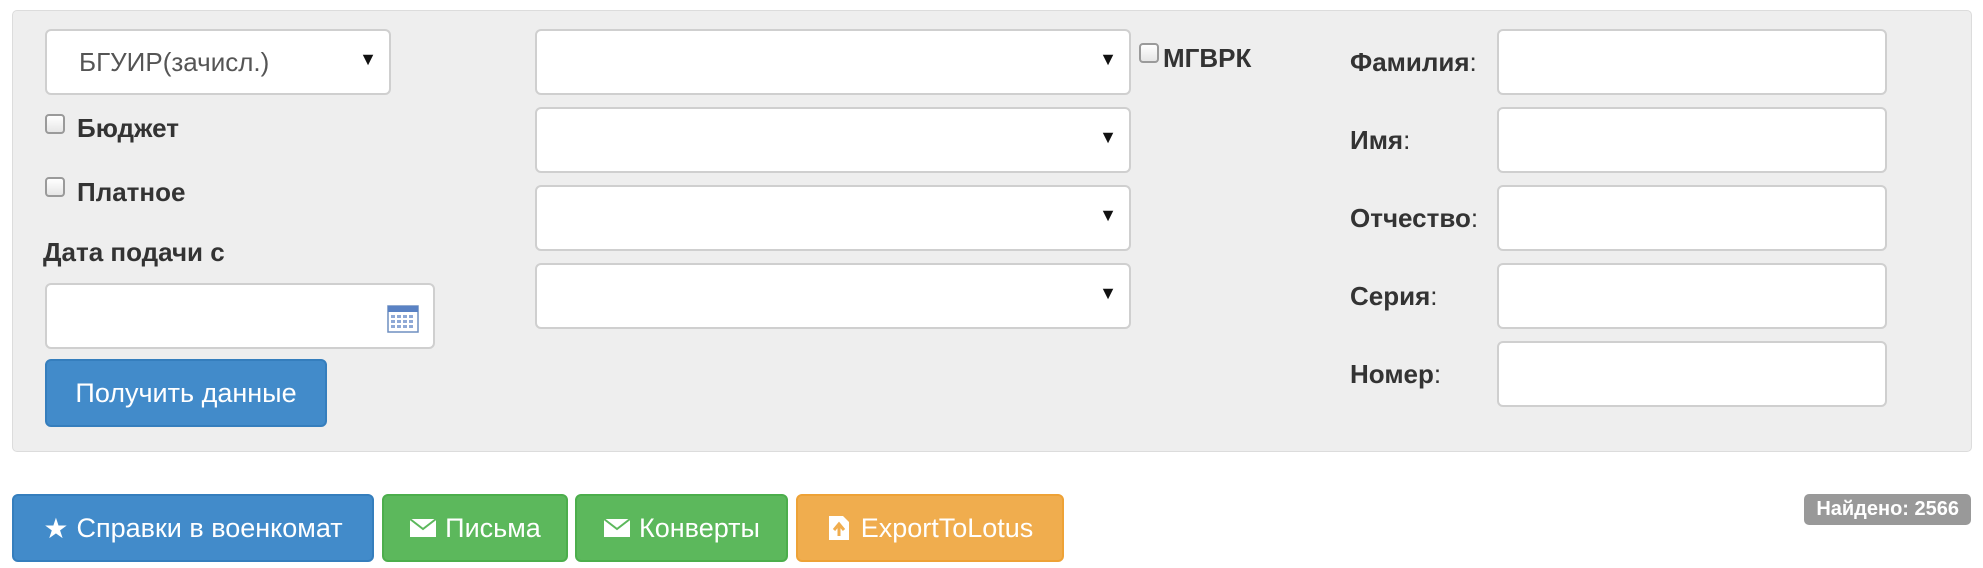 The width and height of the screenshot is (1983, 568). Describe the element at coordinates (240, 316) in the screenshot. I see `date-from-input` at that location.